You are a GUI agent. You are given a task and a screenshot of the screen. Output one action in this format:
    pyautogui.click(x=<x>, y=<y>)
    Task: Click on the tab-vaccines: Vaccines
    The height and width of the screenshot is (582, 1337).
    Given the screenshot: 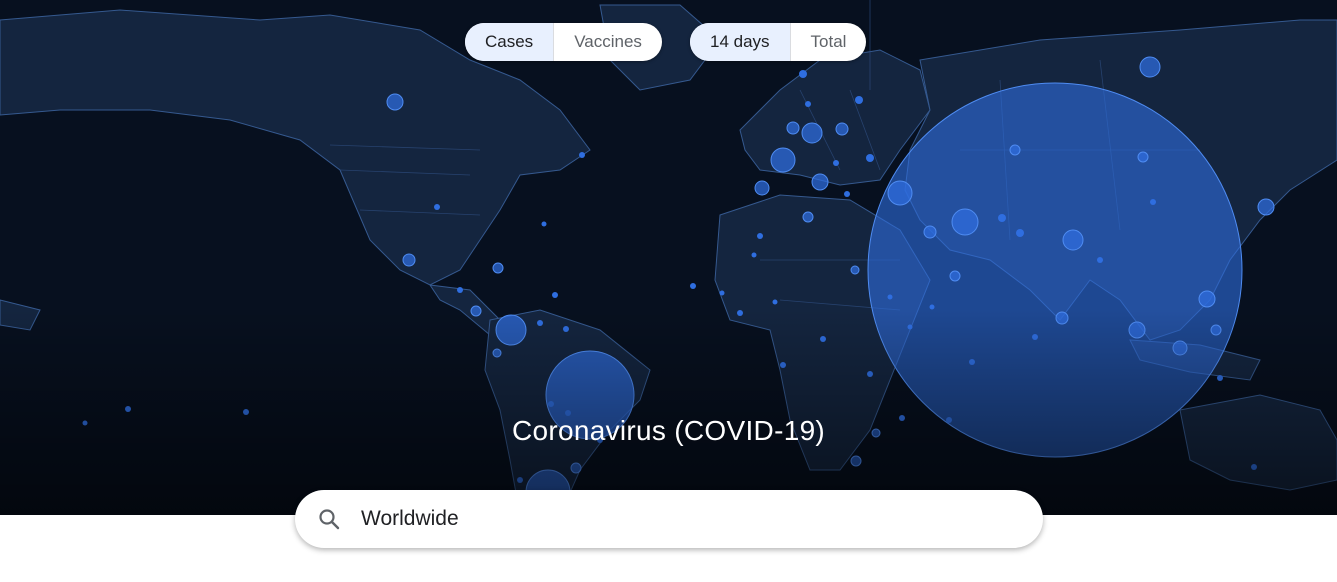 What is the action you would take?
    pyautogui.click(x=608, y=42)
    